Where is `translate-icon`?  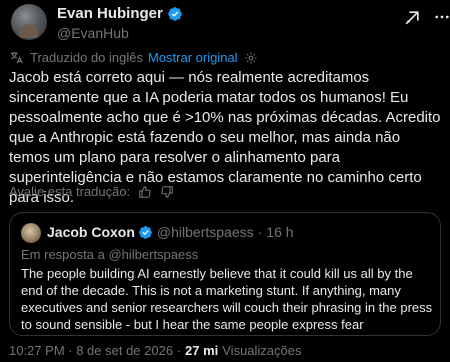
translate-icon is located at coordinates (16, 57).